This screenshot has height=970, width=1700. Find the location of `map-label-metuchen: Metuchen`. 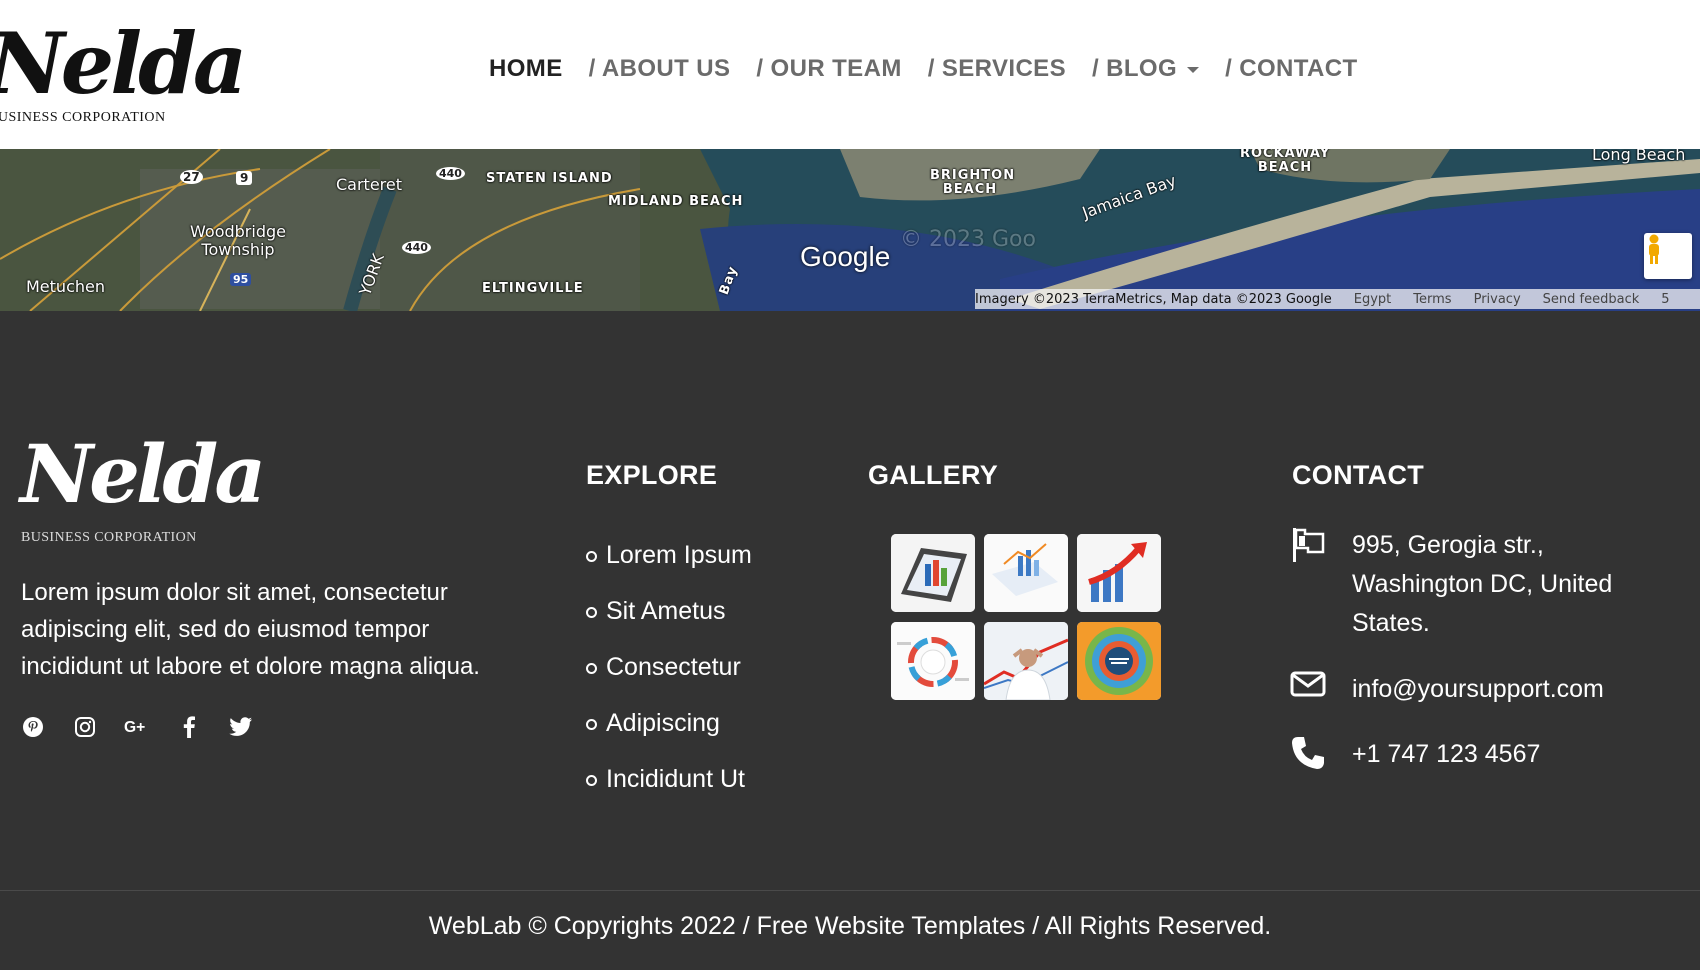

map-label-metuchen: Metuchen is located at coordinates (65, 286).